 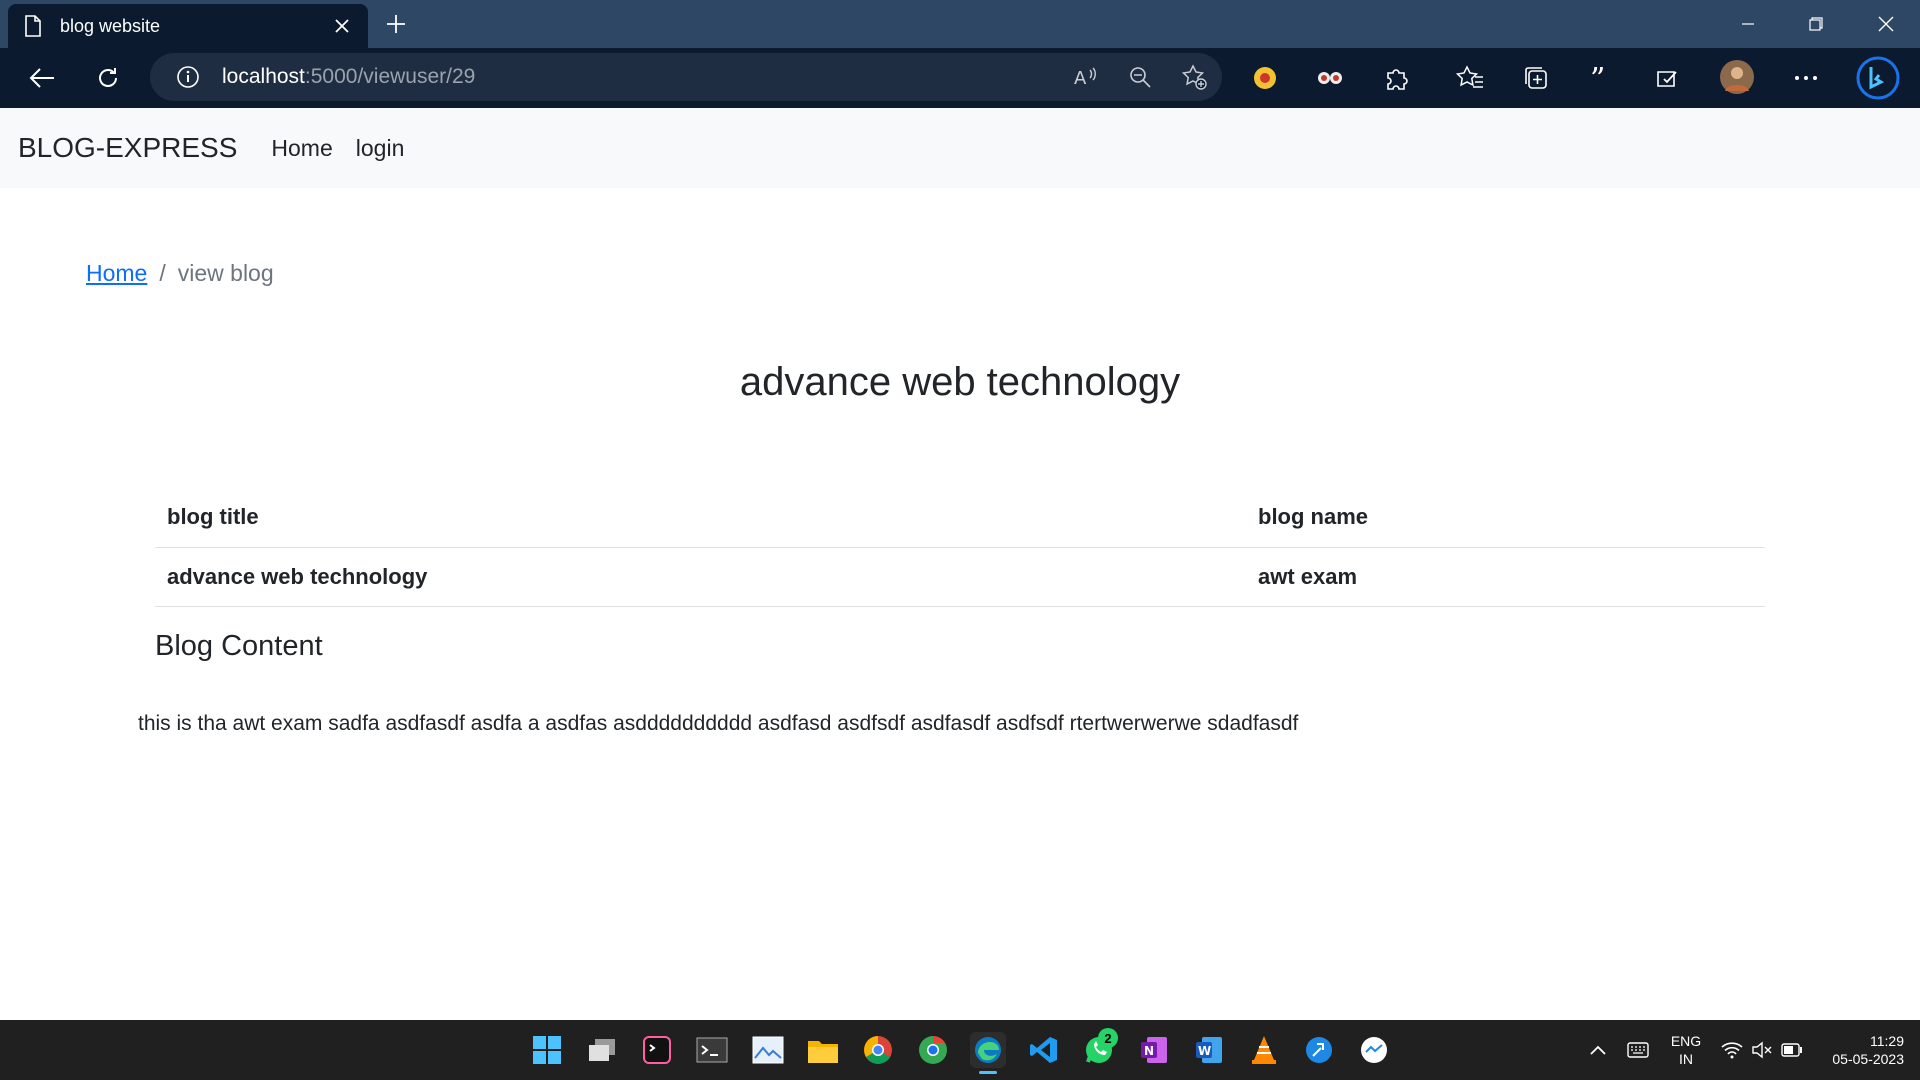 What do you see at coordinates (42, 78) in the screenshot?
I see `back-arrow-icon` at bounding box center [42, 78].